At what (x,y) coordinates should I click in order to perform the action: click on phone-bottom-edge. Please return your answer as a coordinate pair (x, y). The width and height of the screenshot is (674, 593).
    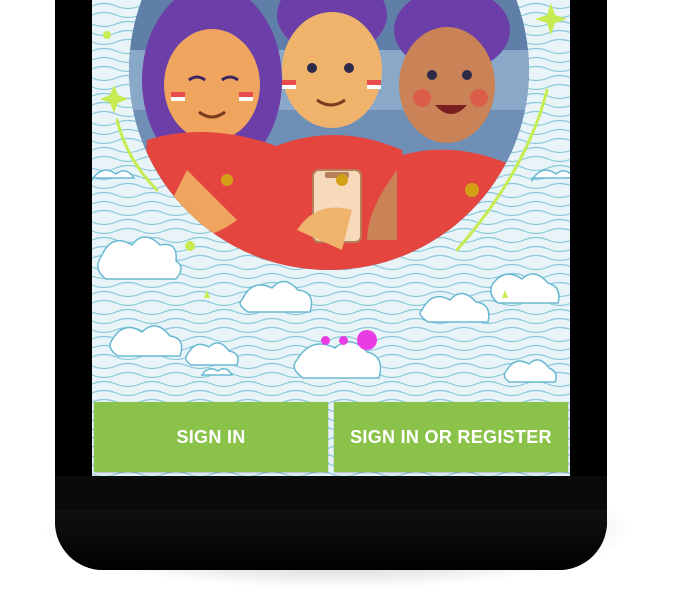
    Looking at the image, I should click on (331, 540).